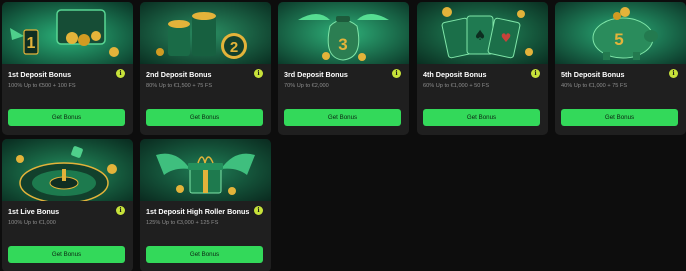 Image resolution: width=686 pixels, height=271 pixels. I want to click on bonus-terms: 60% Up to €1,000 + 50 FS, so click(456, 86).